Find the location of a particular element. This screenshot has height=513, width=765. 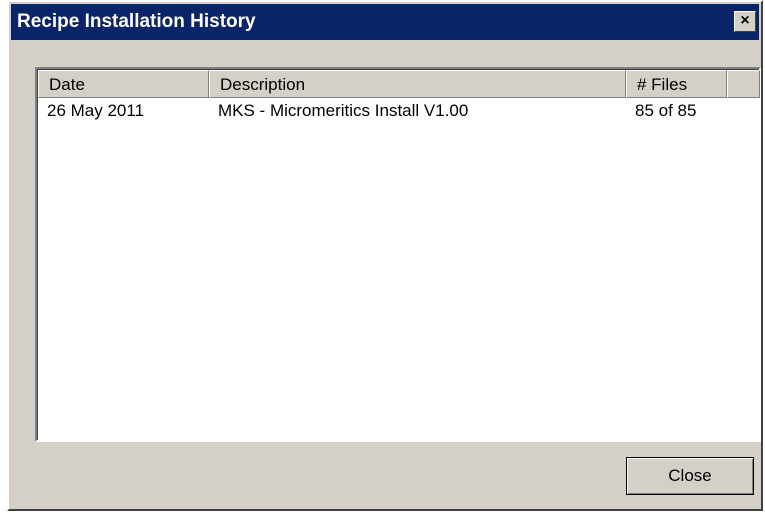

column-header-date: Date is located at coordinates (123, 84).